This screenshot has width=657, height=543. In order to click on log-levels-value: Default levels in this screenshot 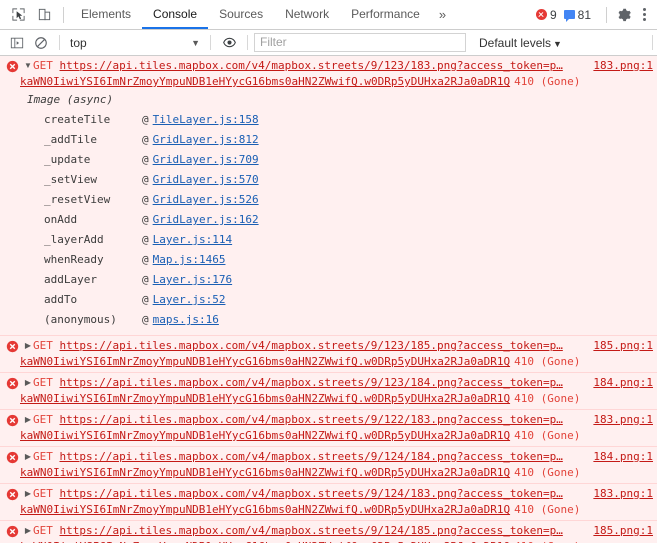, I will do `click(515, 42)`.